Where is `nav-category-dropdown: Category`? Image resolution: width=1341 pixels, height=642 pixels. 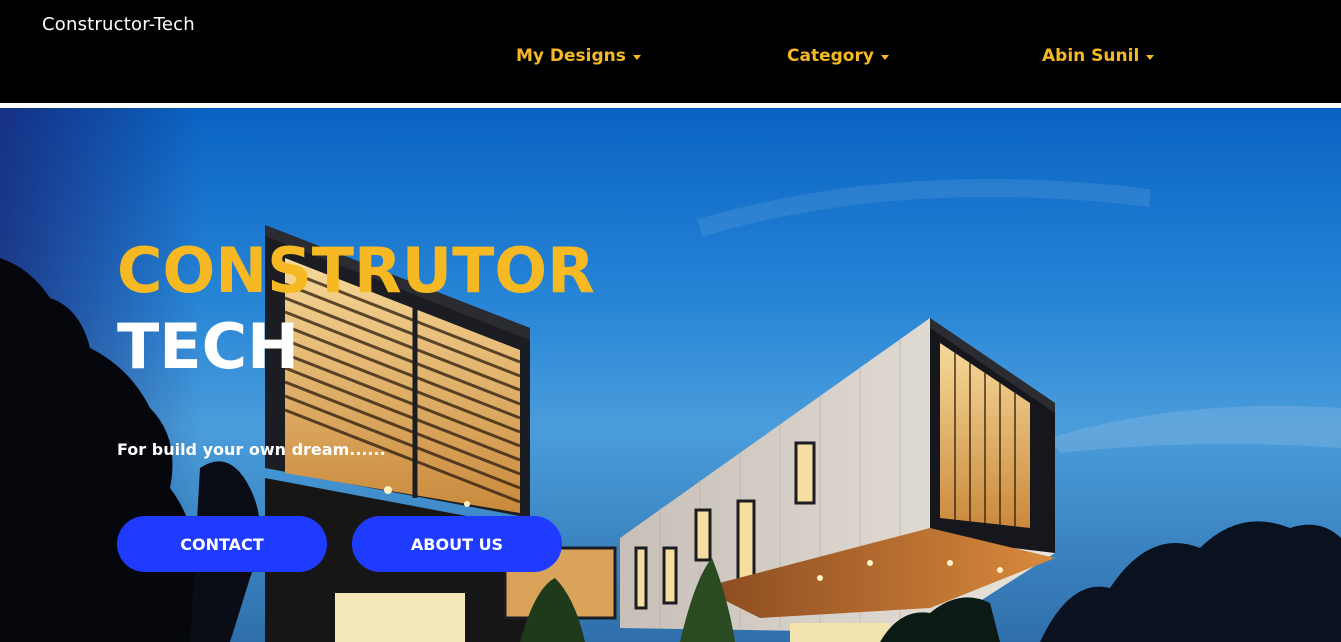 nav-category-dropdown: Category is located at coordinates (838, 56).